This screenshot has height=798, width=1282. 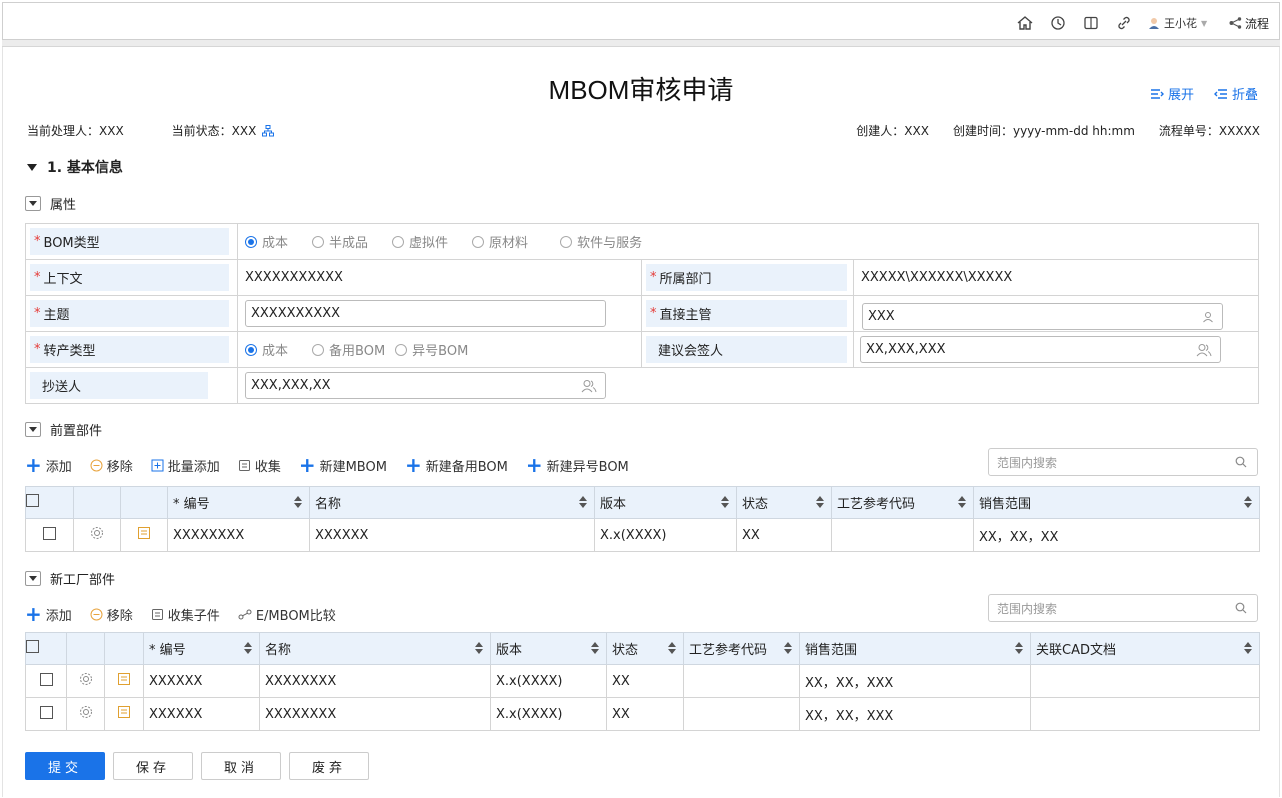 What do you see at coordinates (85, 168) in the screenshot?
I see `section-title: 1. 基本信息` at bounding box center [85, 168].